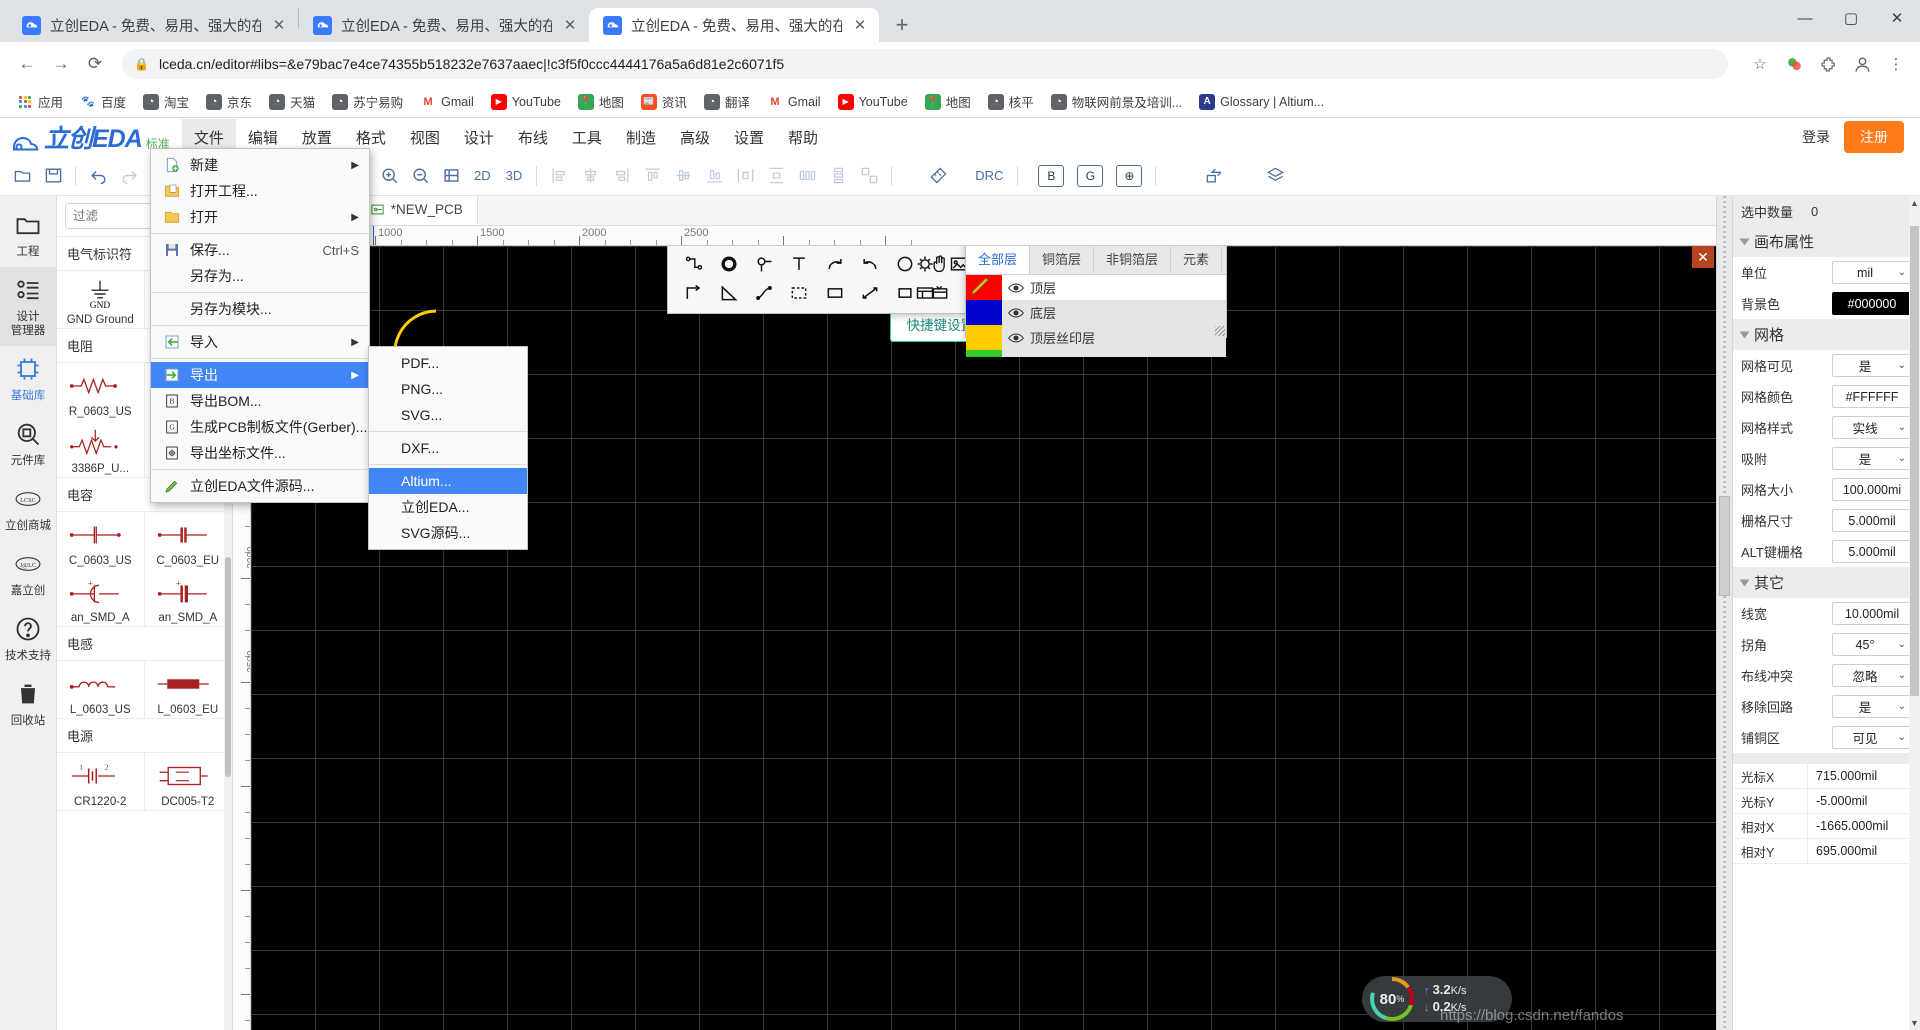  Describe the element at coordinates (389, 176) in the screenshot. I see `zoom-in-icon` at that location.